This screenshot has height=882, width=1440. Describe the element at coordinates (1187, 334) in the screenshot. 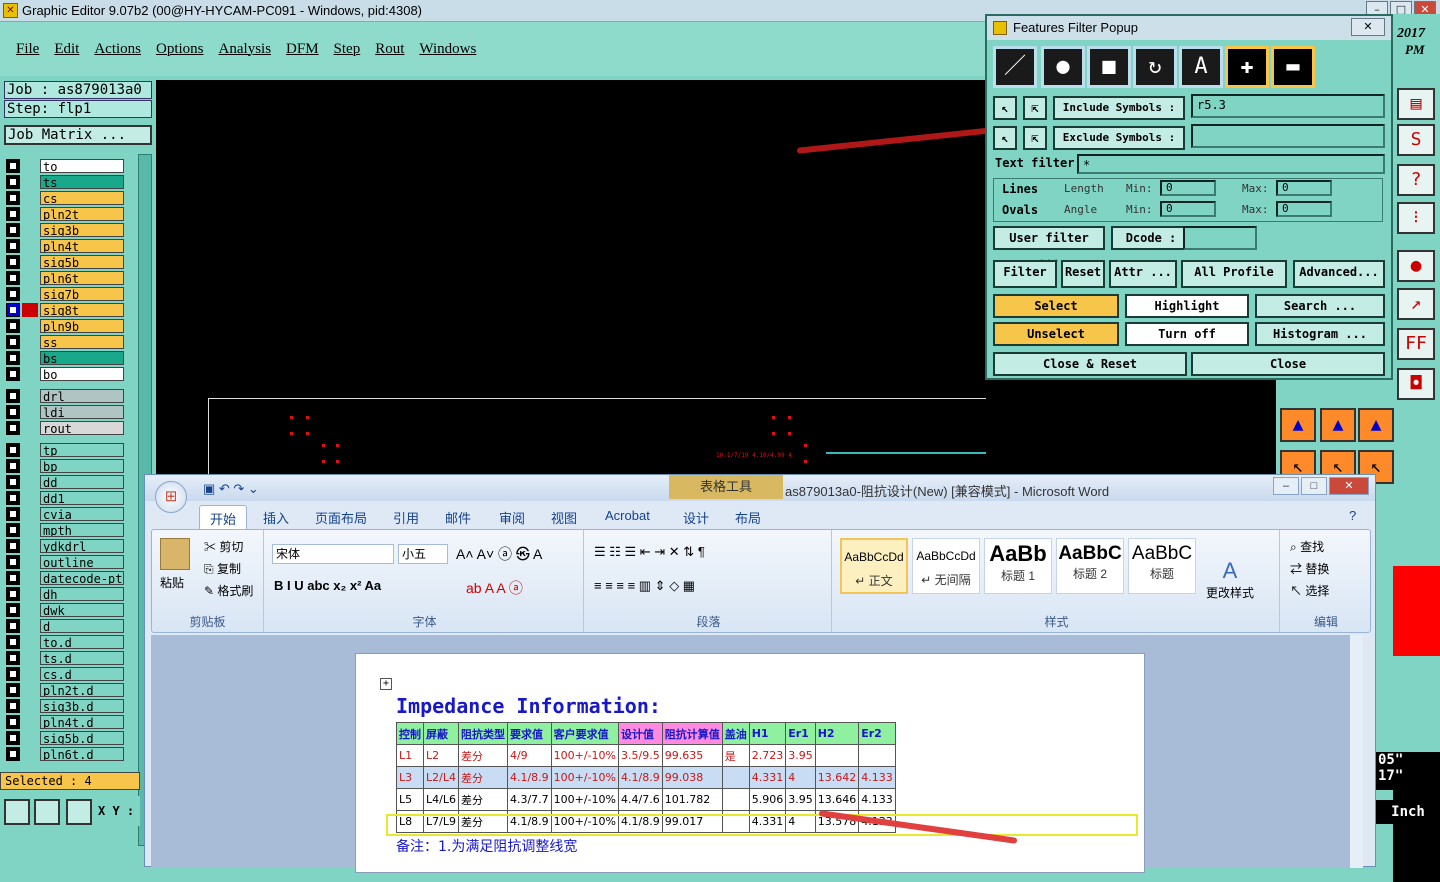

I see `turn-off-button: Turn off` at that location.